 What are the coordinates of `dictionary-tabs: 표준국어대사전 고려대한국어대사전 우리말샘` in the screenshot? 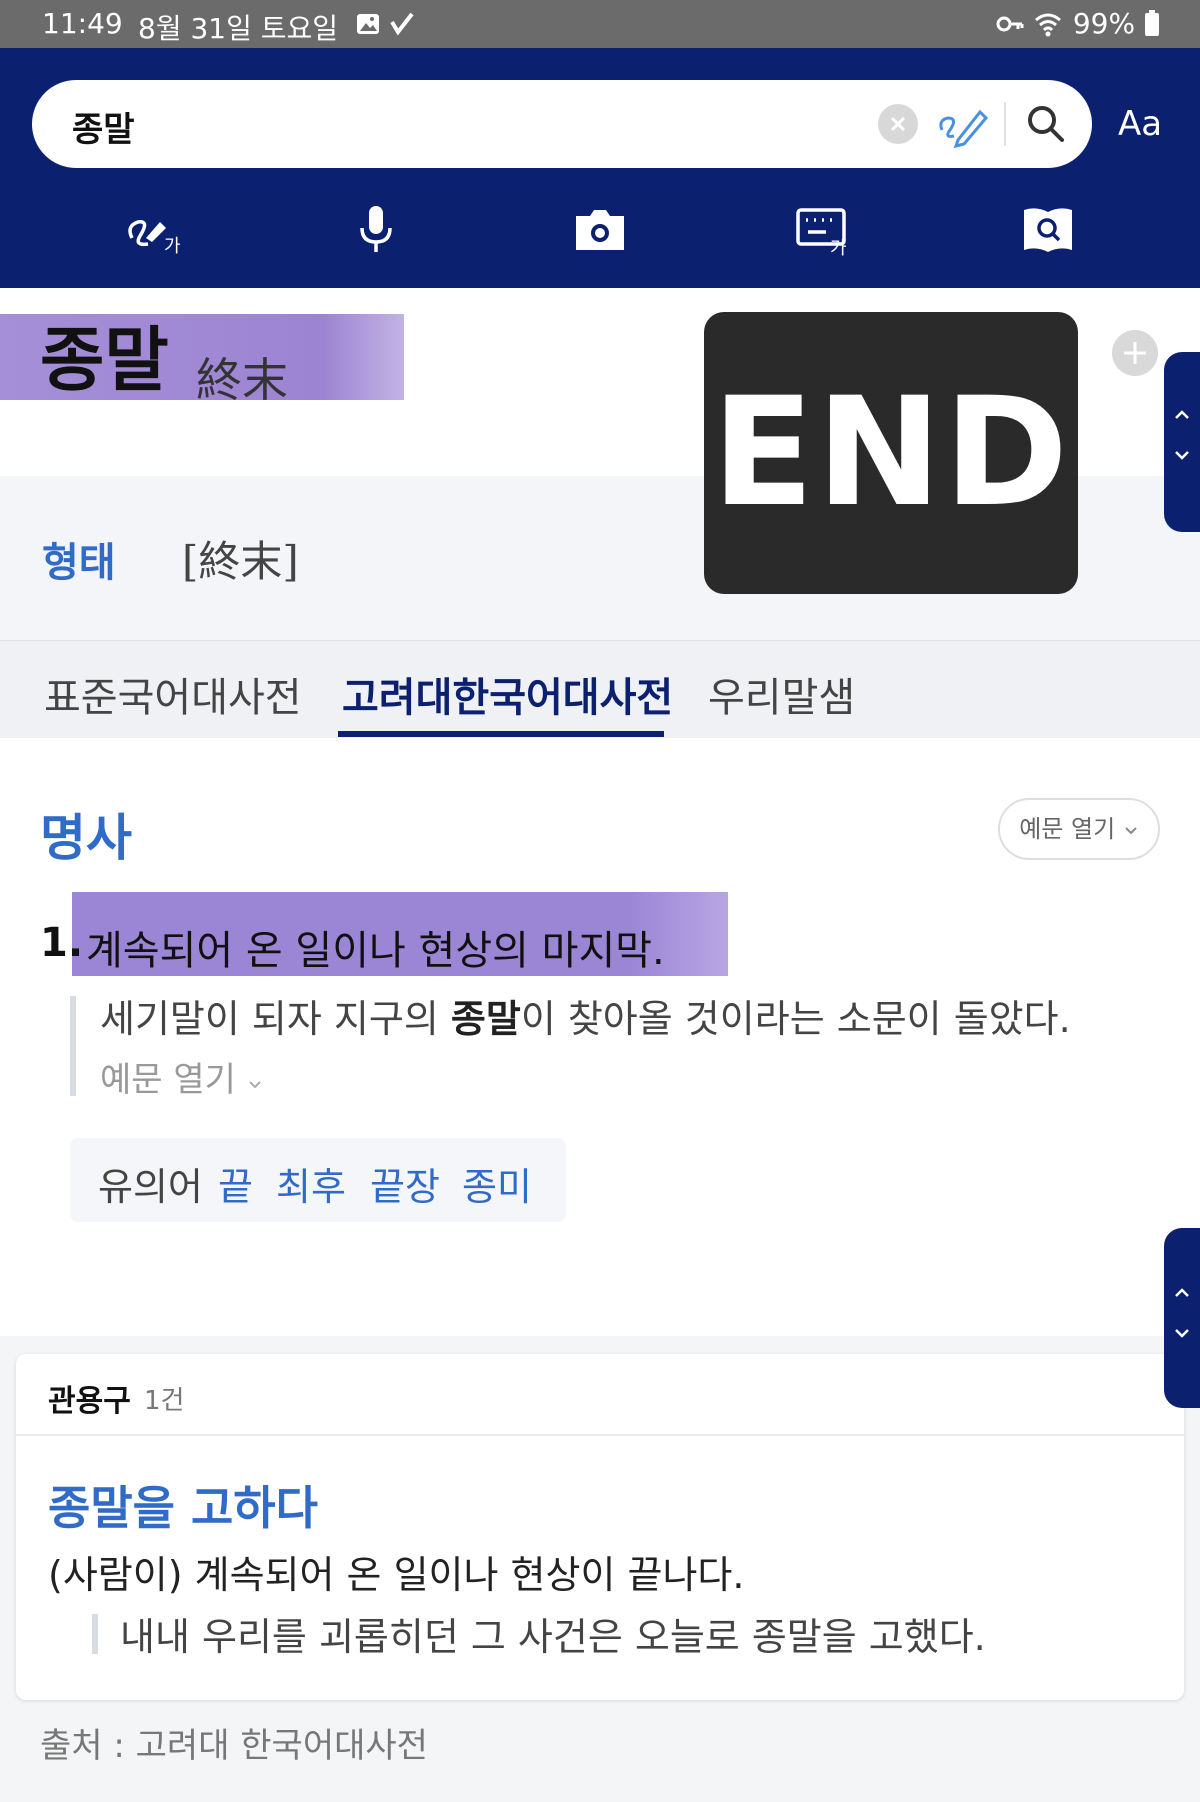 It's located at (600, 689).